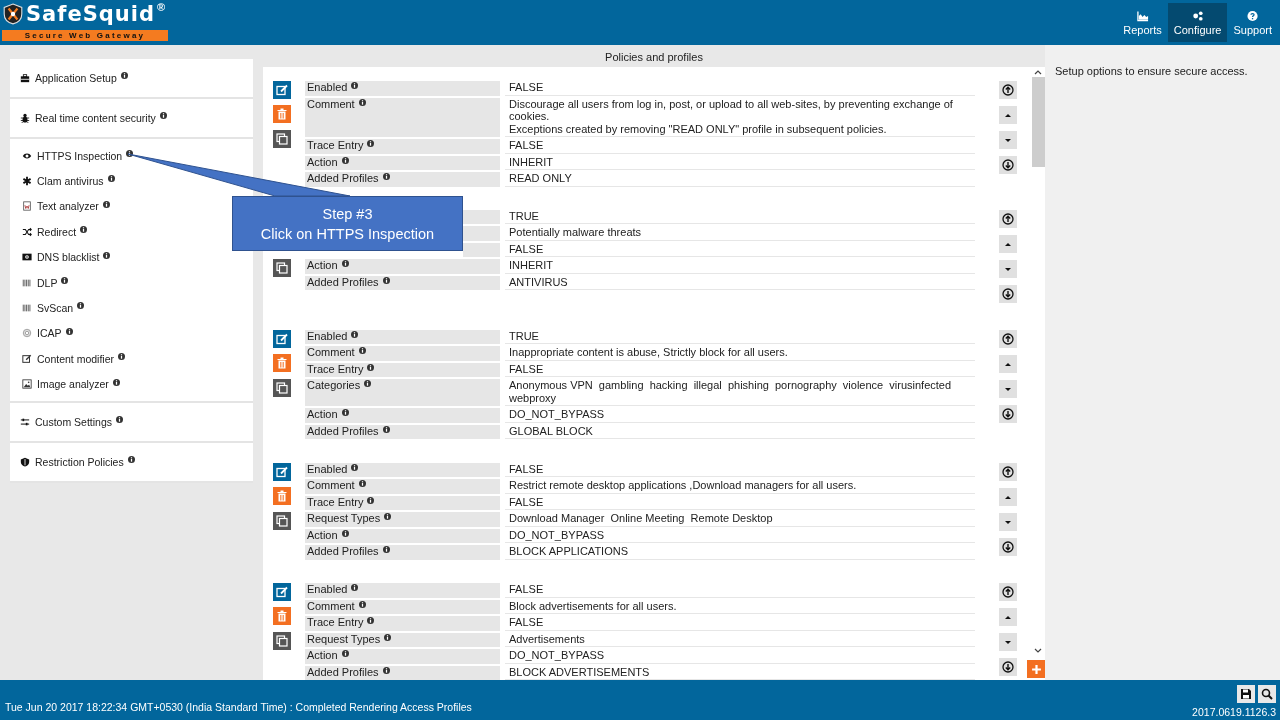 The image size is (1280, 720). I want to click on image-icon, so click(27, 384).